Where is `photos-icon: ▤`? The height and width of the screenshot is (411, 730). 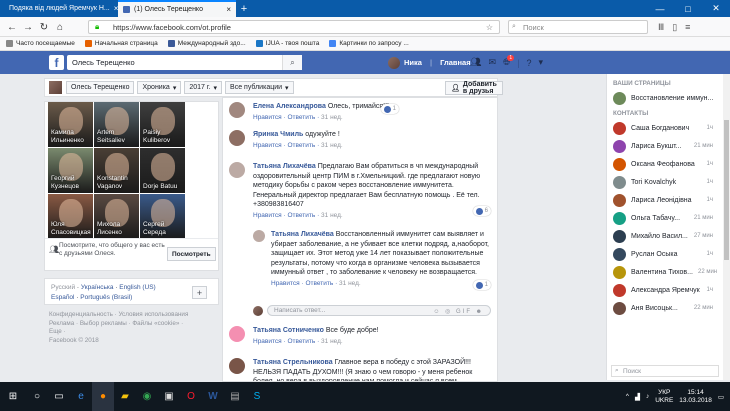 photos-icon: ▤ is located at coordinates (235, 396).